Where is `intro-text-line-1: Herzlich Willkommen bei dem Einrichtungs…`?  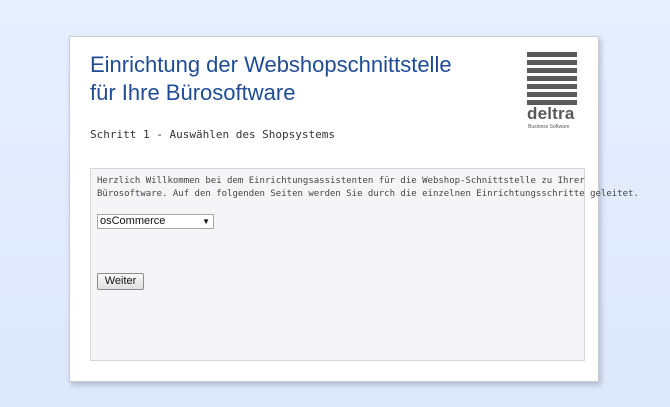
intro-text-line-1: Herzlich Willkommen bei dem Einrichtungs… is located at coordinates (341, 181).